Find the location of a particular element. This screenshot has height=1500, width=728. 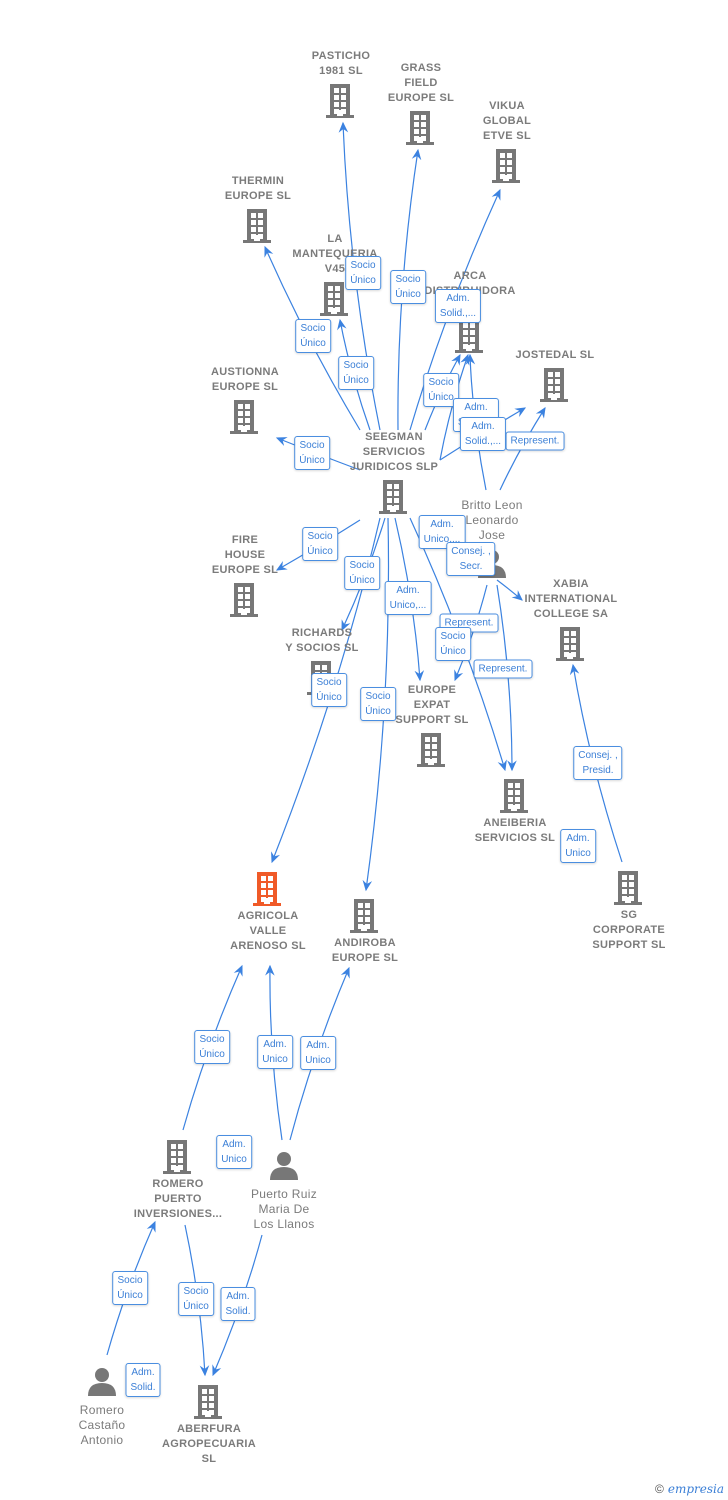

node-label: SG CORPORATE SUPPORT SL is located at coordinates (629, 930).